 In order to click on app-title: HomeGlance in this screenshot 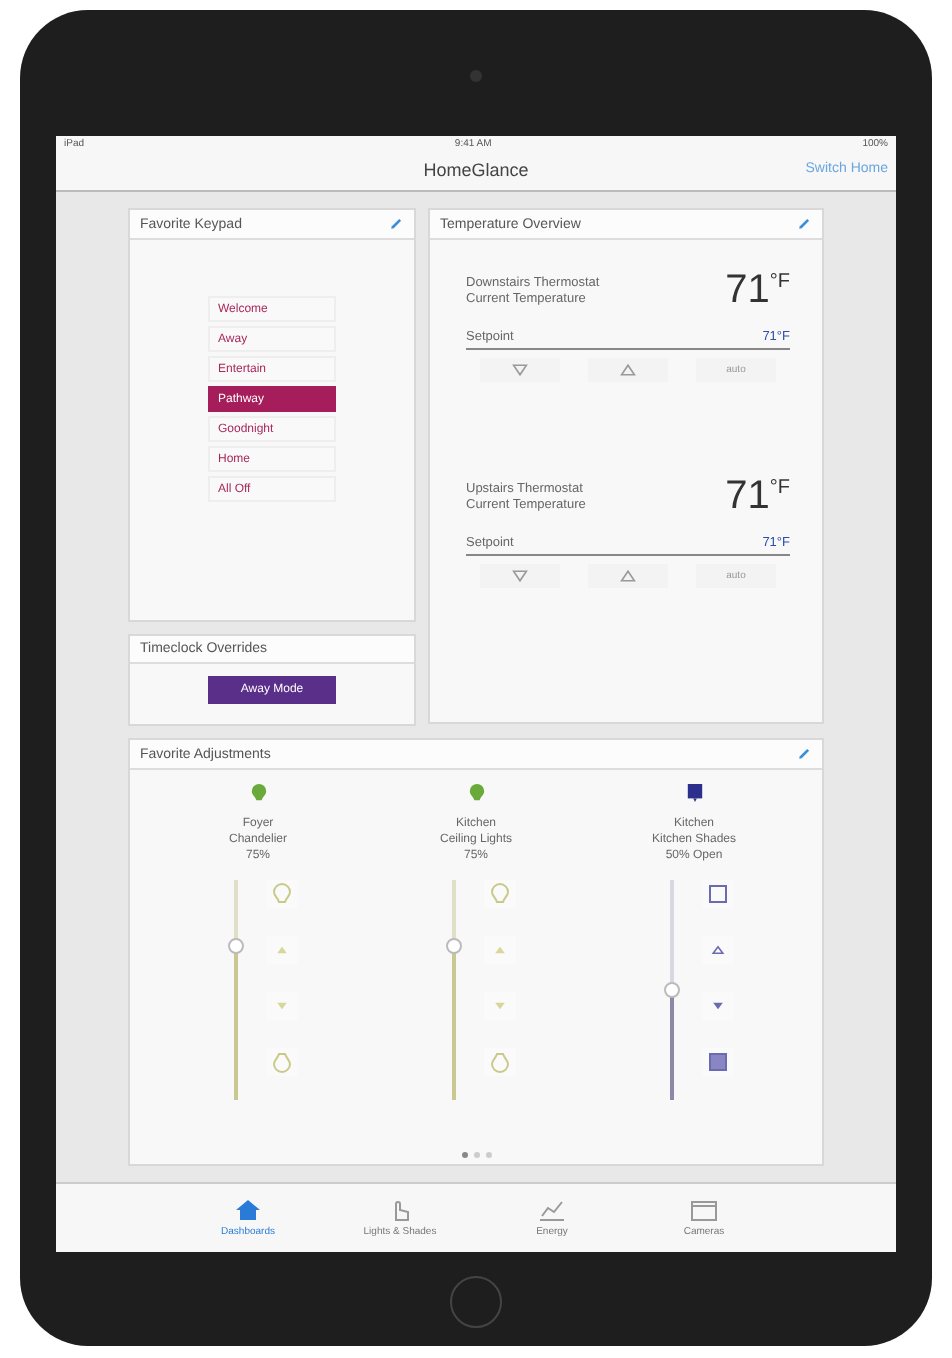, I will do `click(476, 170)`.